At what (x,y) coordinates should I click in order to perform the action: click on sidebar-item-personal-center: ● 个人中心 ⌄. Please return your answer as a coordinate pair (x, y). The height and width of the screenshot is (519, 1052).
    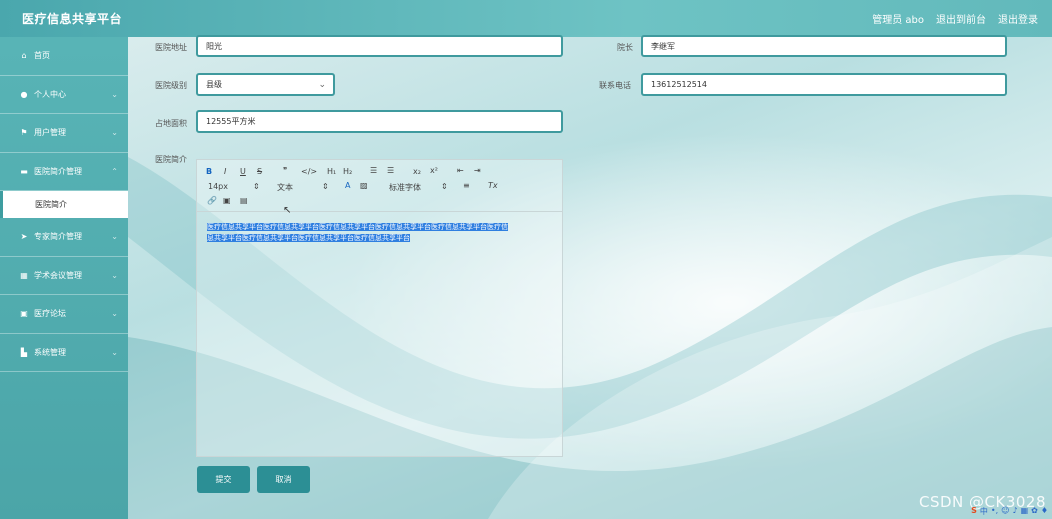
    Looking at the image, I should click on (64, 95).